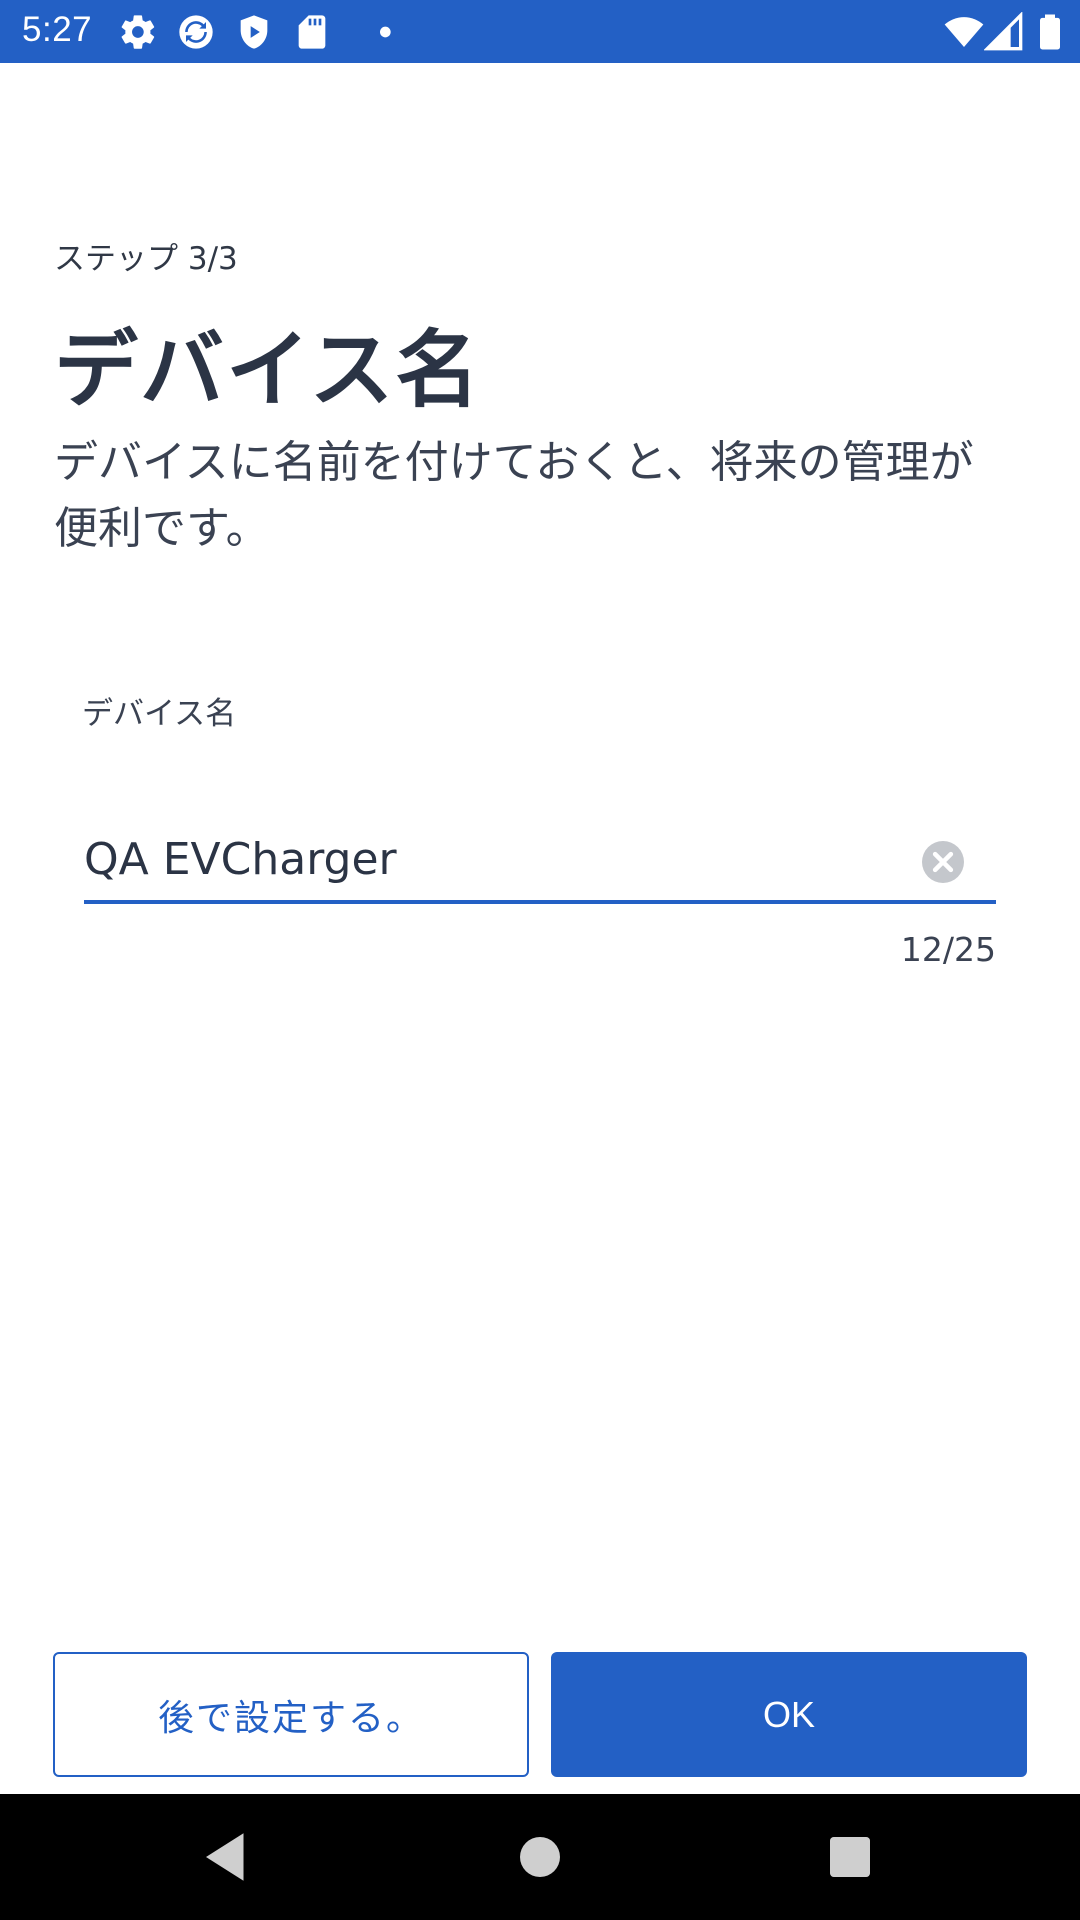 The width and height of the screenshot is (1080, 1920). I want to click on back-triangle-icon, so click(226, 1857).